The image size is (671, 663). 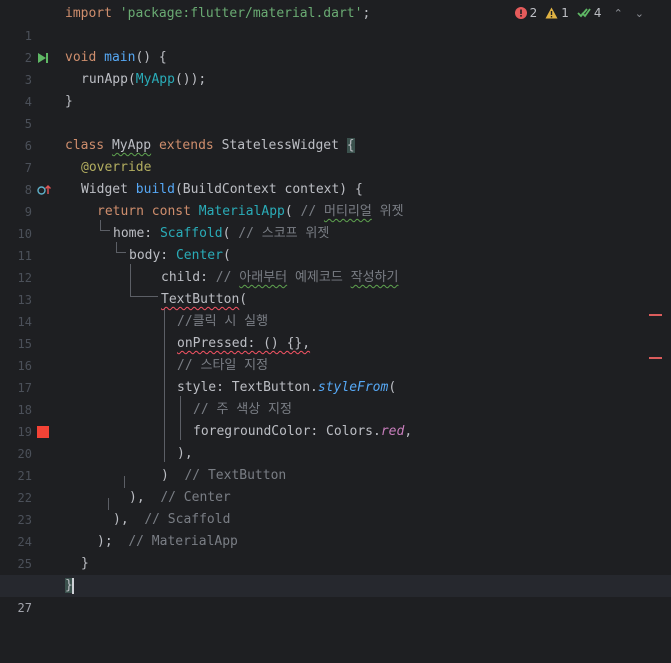 I want to click on comment: // 주 색상 지정, so click(x=242, y=409).